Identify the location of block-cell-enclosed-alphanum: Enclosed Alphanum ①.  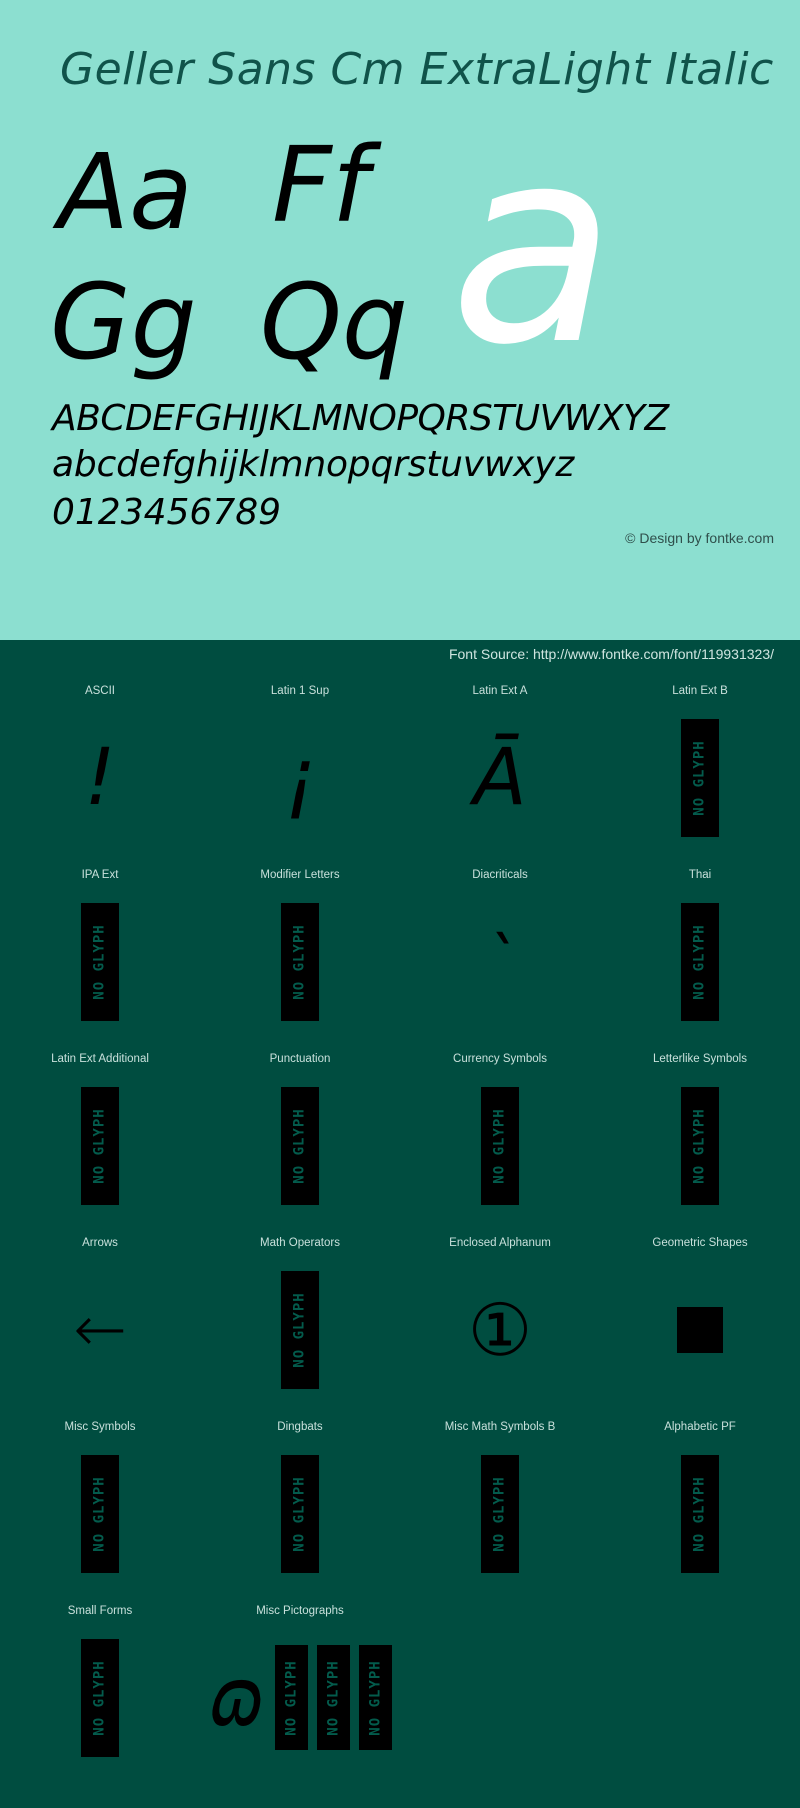
(500, 1318).